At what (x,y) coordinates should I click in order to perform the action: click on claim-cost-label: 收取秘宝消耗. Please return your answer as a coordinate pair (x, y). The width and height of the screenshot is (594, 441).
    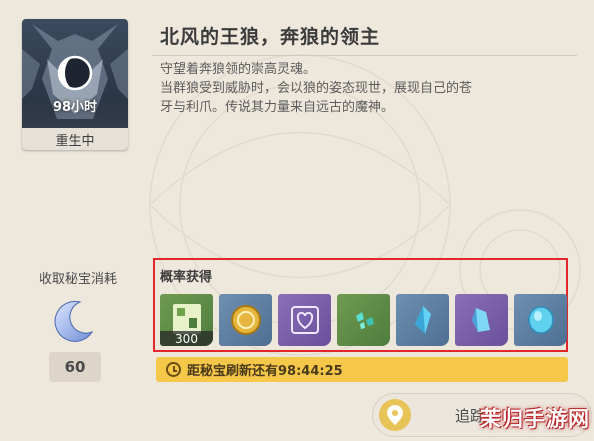
    Looking at the image, I should click on (77, 279).